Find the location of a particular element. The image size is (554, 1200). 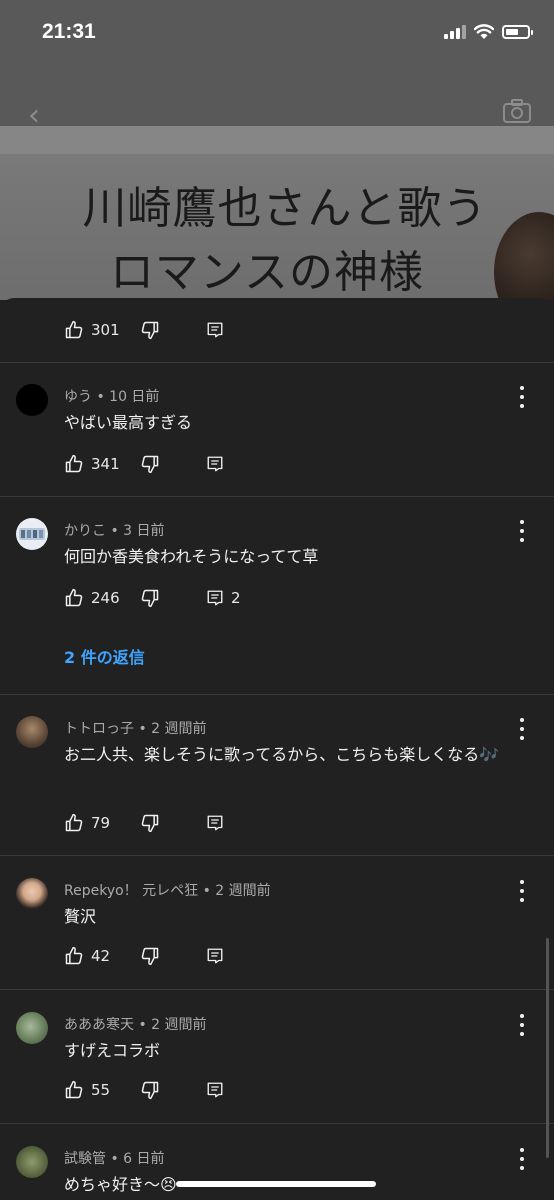

comment-meta: Repekyo！ 元レペ狂 • 2 週間前 is located at coordinates (167, 891).